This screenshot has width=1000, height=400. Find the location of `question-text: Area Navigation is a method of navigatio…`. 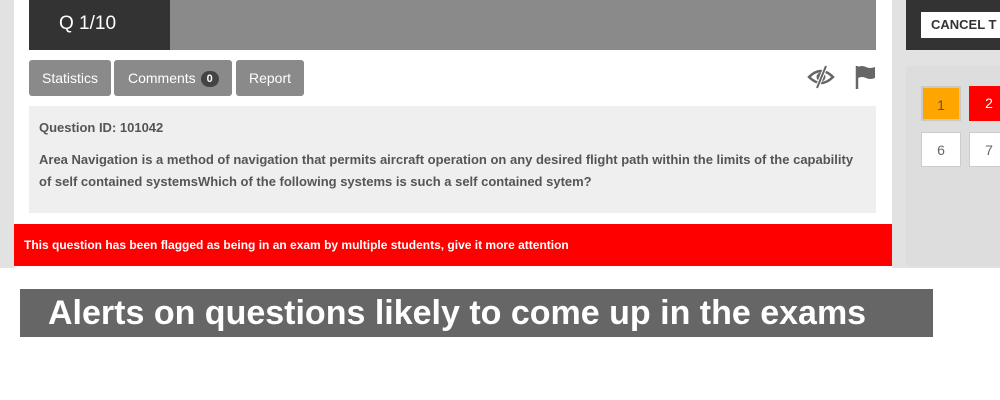

question-text: Area Navigation is a method of navigatio… is located at coordinates (446, 170).